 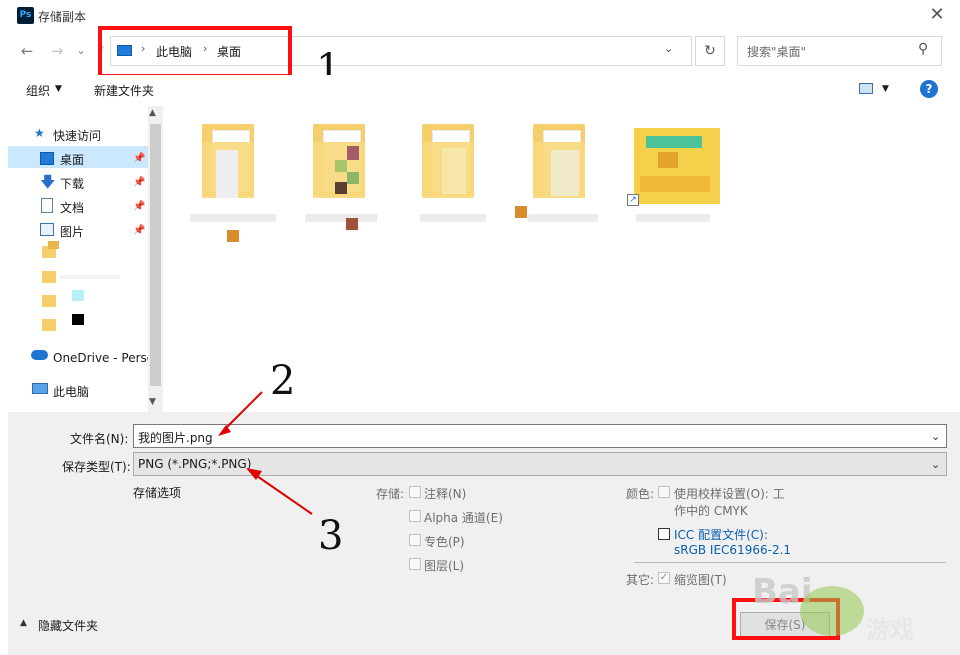 What do you see at coordinates (283, 381) in the screenshot?
I see `annotation-number-2: 2` at bounding box center [283, 381].